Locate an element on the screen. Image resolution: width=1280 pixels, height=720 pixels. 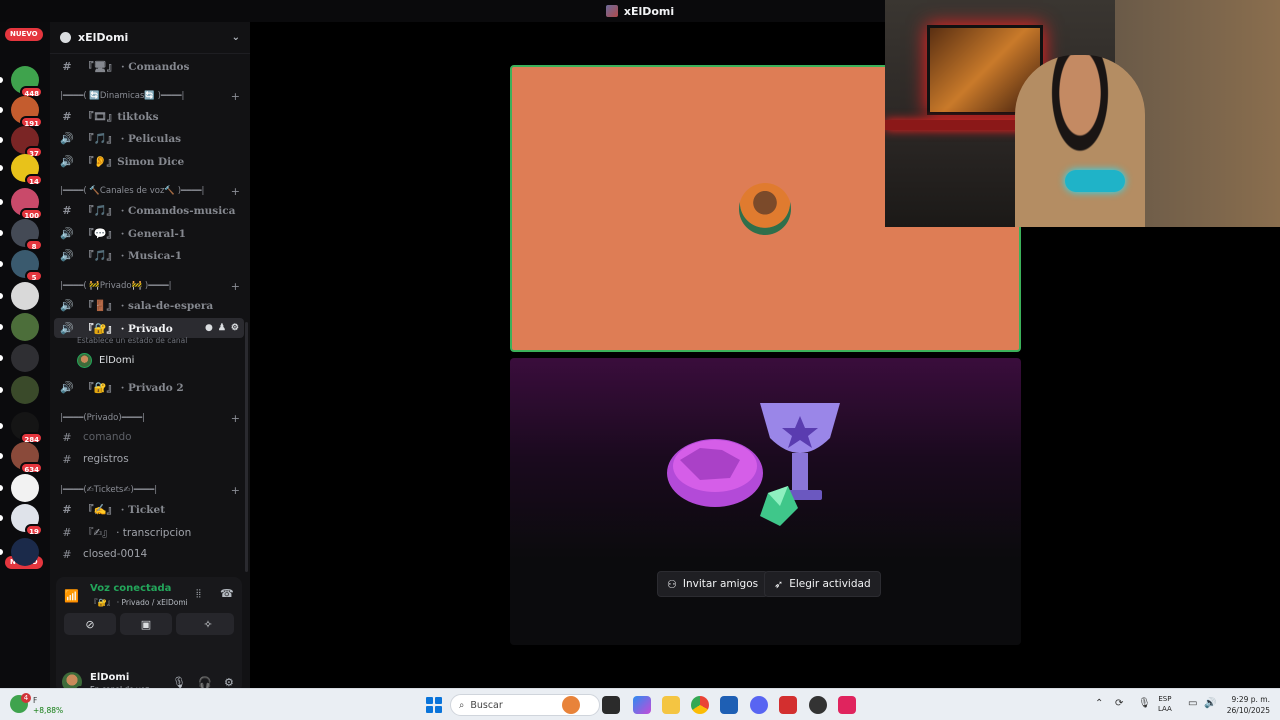
category-canales-de-voz: |━━━━( 🔨Canales de voz🔨 )━━━━| + is located at coordinates (150, 191).